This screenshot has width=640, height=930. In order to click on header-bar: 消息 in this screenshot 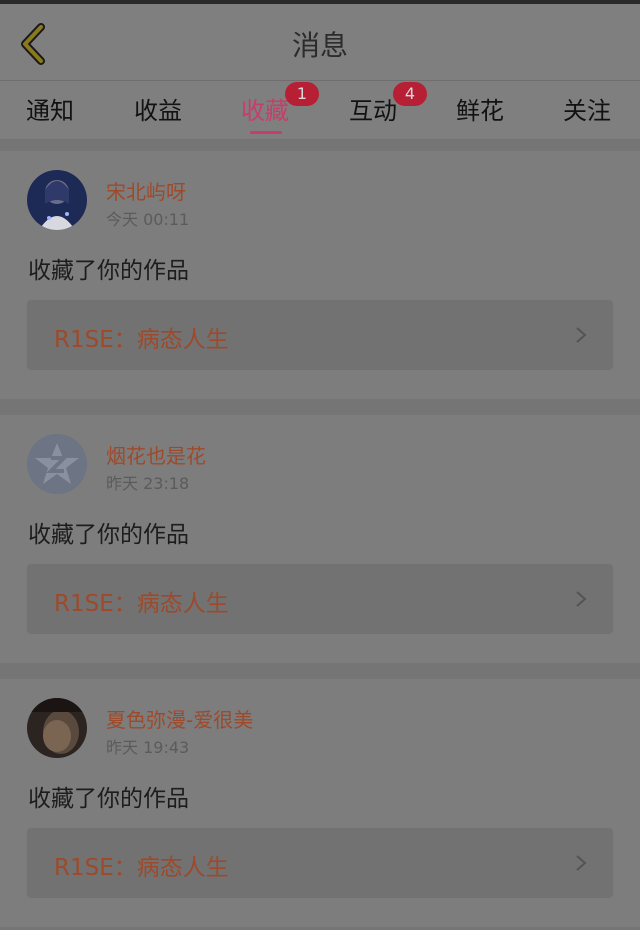, I will do `click(320, 42)`.